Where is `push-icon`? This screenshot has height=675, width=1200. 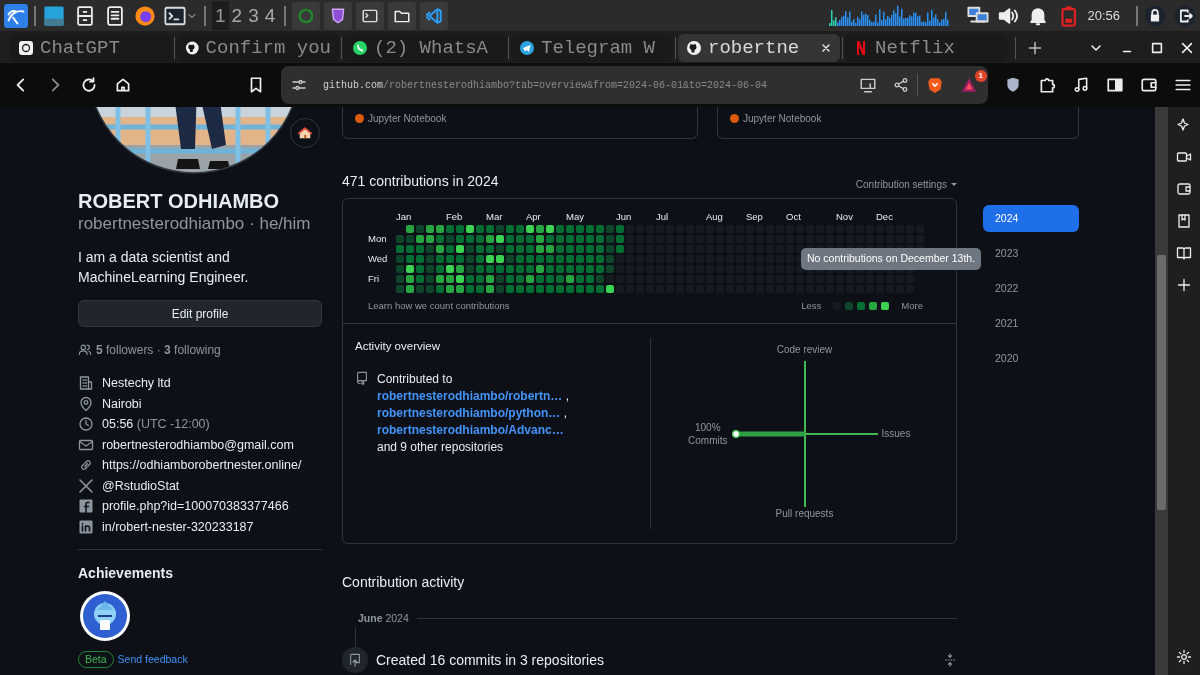 push-icon is located at coordinates (355, 659).